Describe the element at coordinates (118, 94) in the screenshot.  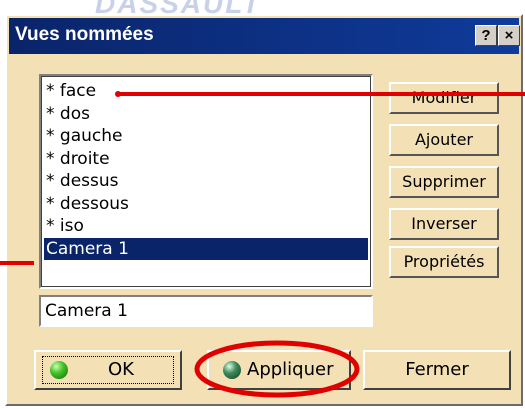
I see `annotation-dot` at that location.